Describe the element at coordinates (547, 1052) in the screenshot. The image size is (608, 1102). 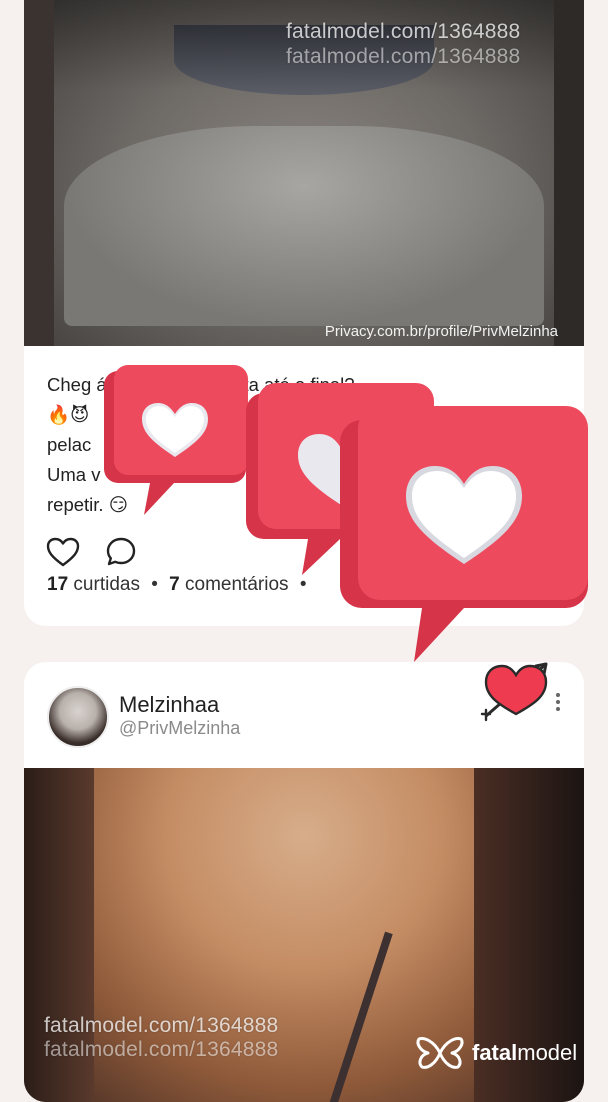
I see `brand-name-regular: model` at that location.